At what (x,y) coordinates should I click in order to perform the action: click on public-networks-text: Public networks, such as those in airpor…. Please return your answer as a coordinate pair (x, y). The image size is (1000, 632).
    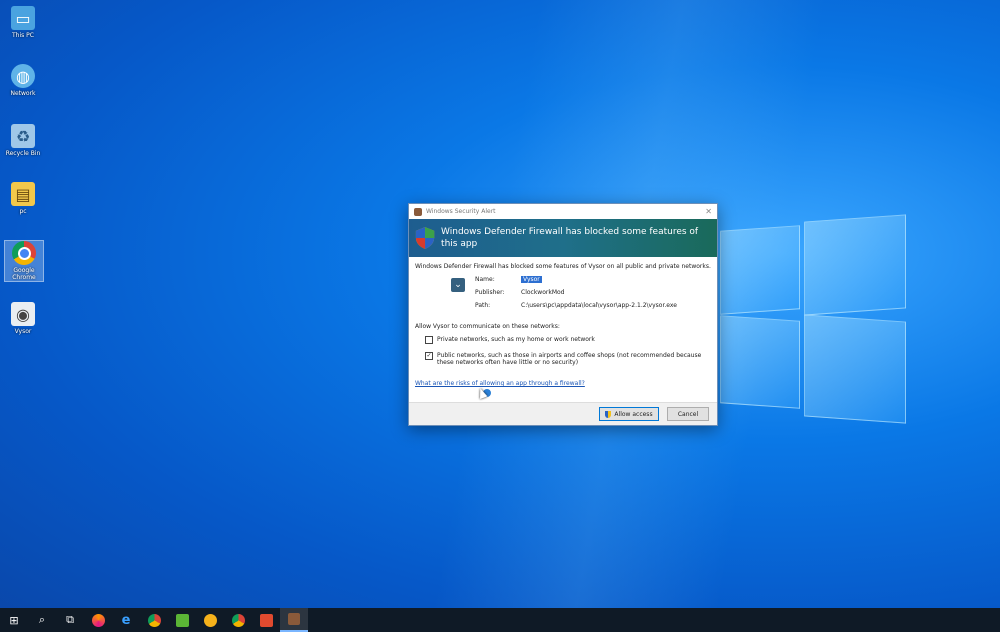
    Looking at the image, I should click on (569, 359).